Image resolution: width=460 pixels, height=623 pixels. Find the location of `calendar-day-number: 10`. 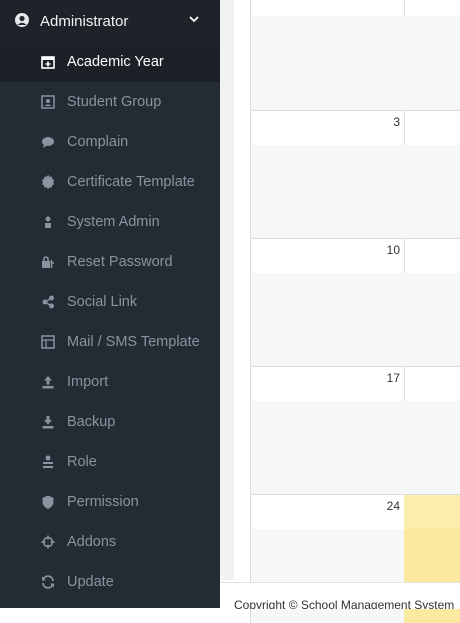

calendar-day-number: 10 is located at coordinates (393, 250).